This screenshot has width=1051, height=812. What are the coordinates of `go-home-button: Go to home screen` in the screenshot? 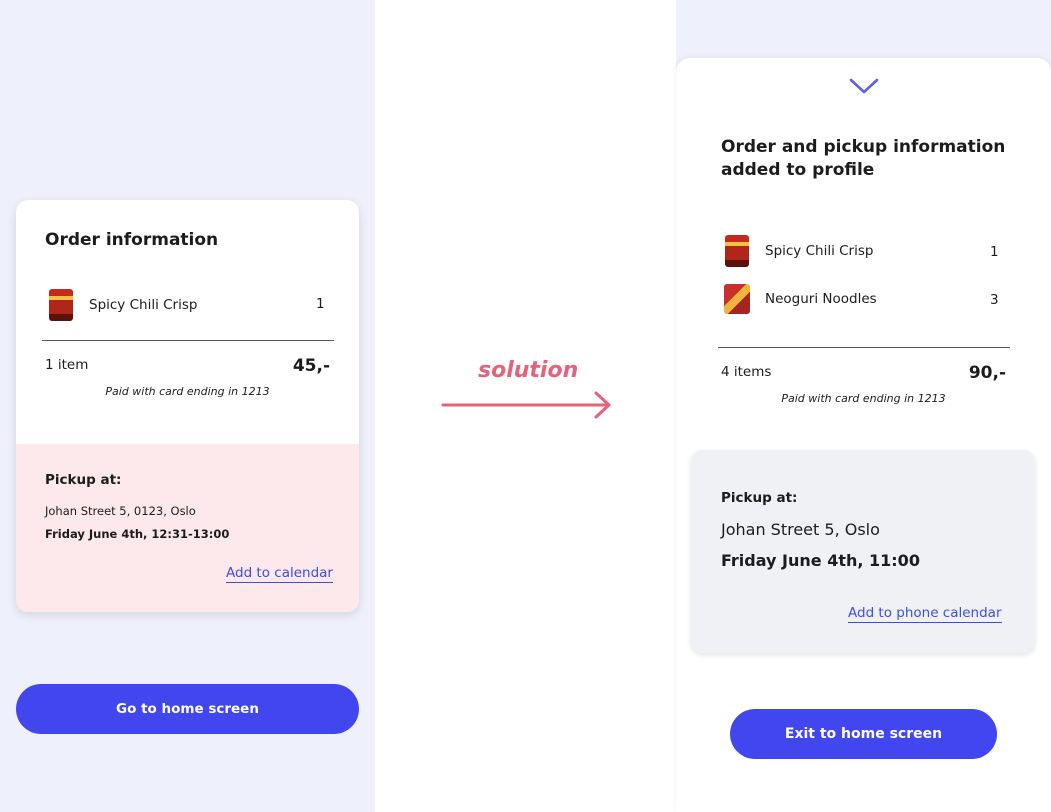 It's located at (187, 709).